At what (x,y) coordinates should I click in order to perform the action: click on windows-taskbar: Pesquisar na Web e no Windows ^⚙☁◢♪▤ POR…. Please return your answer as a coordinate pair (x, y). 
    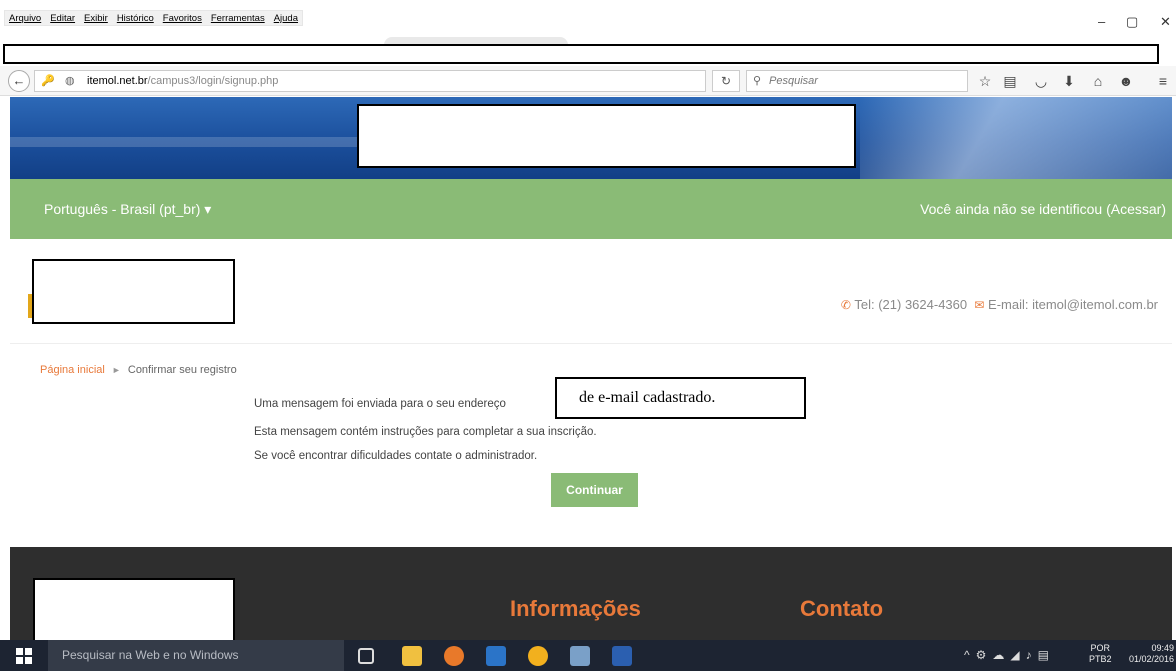
    Looking at the image, I should click on (588, 655).